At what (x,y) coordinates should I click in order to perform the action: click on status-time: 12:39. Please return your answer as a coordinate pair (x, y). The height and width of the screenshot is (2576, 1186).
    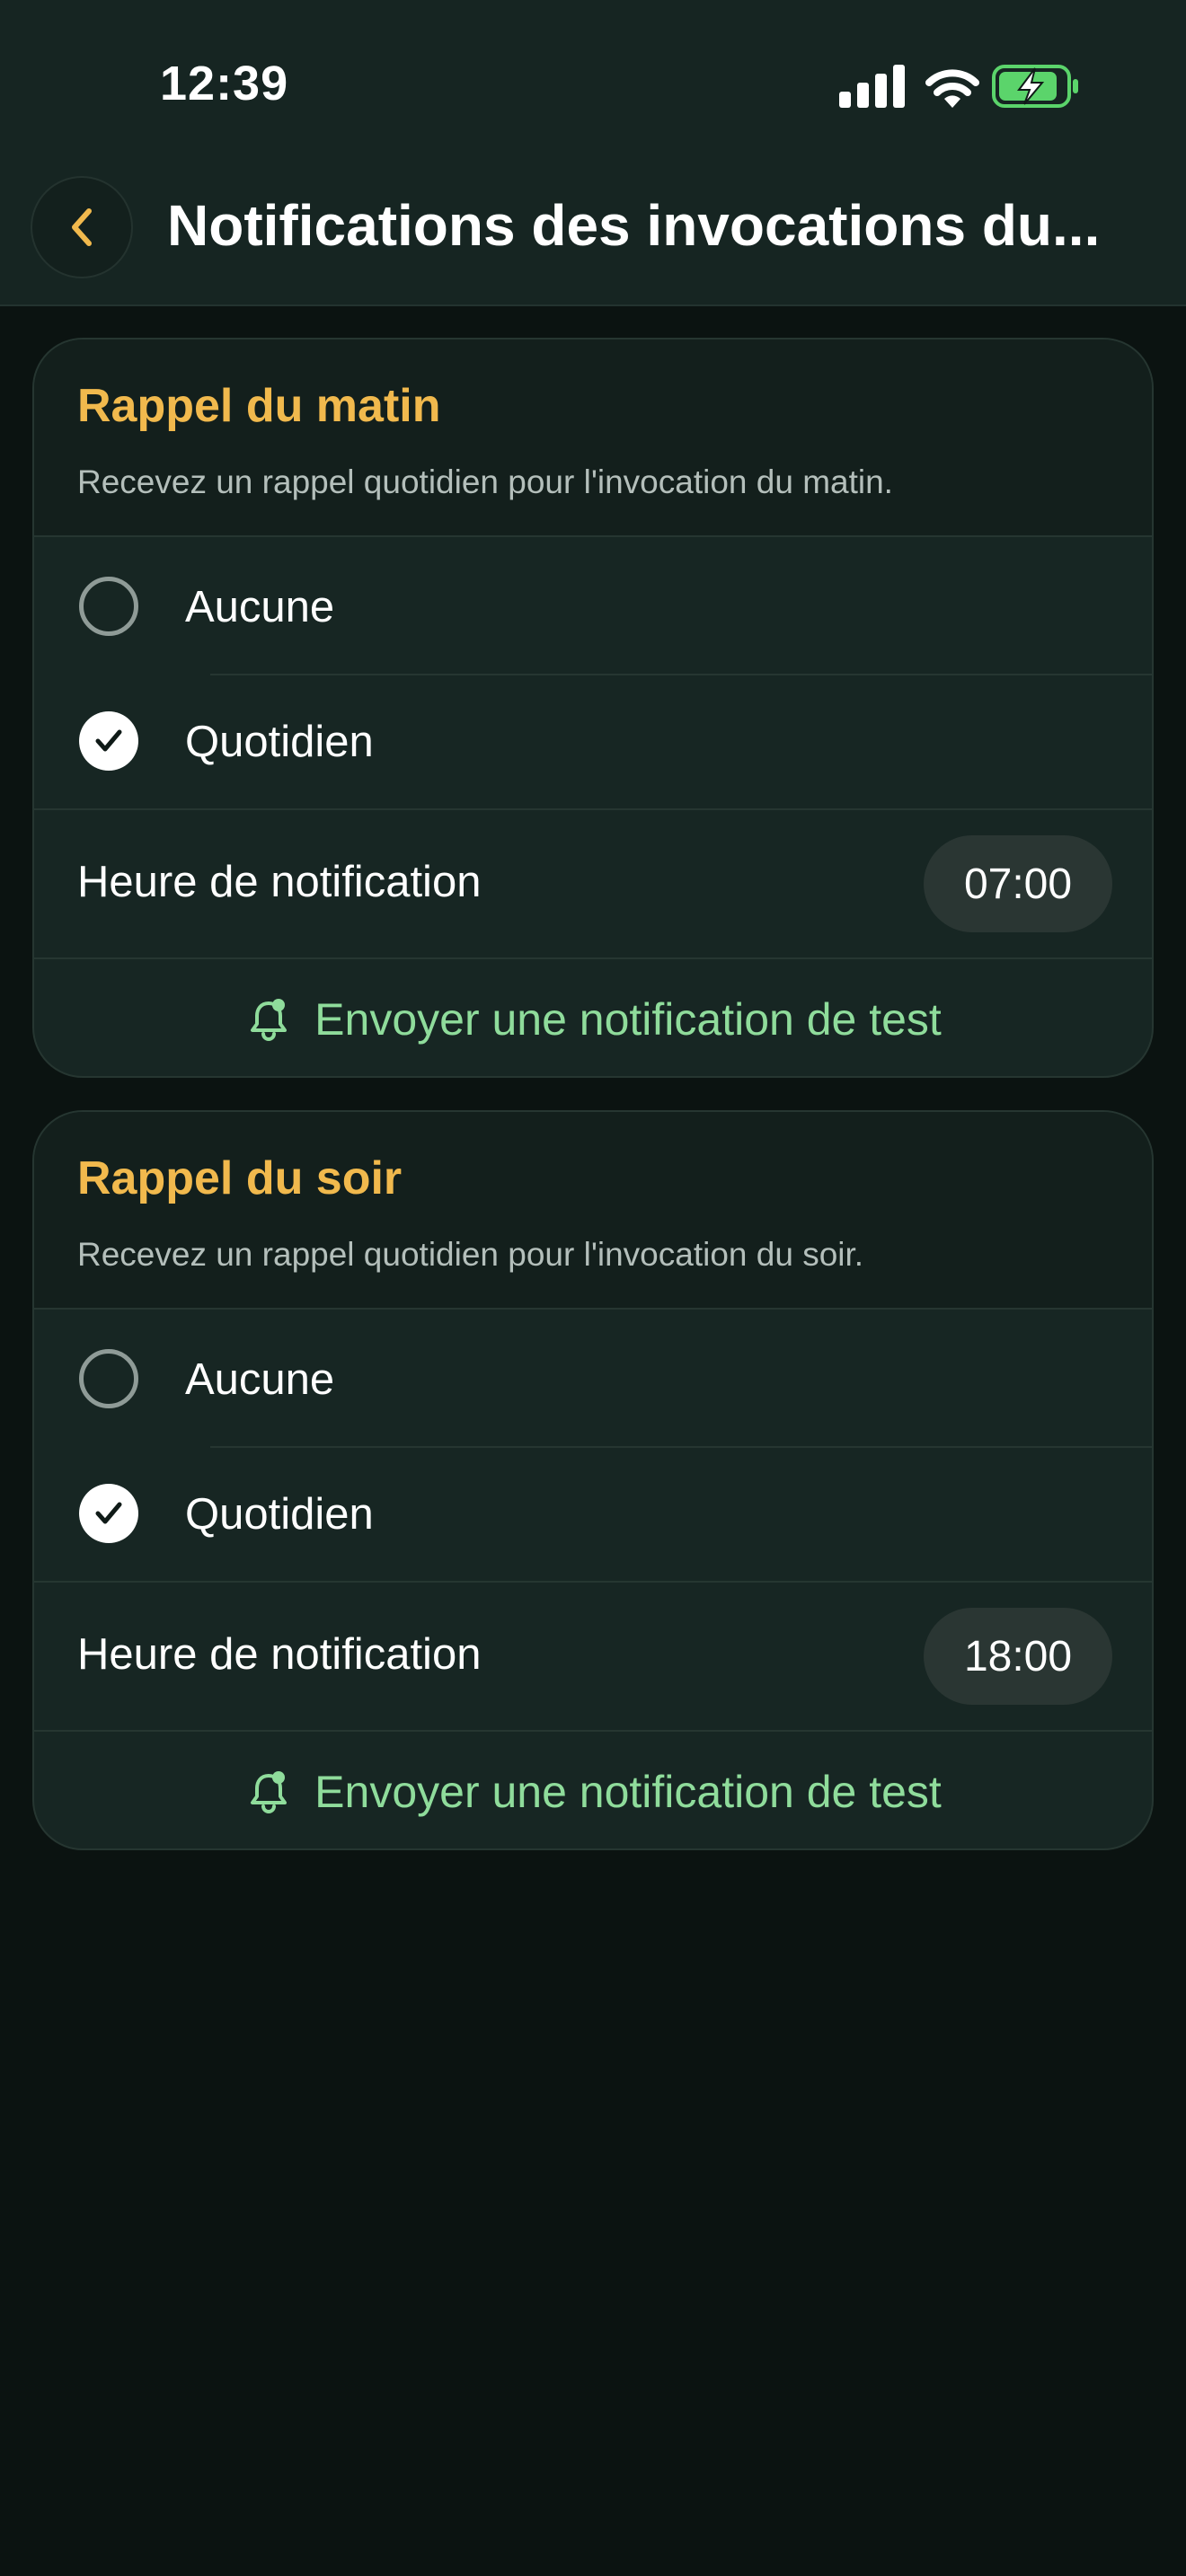
    Looking at the image, I should click on (224, 83).